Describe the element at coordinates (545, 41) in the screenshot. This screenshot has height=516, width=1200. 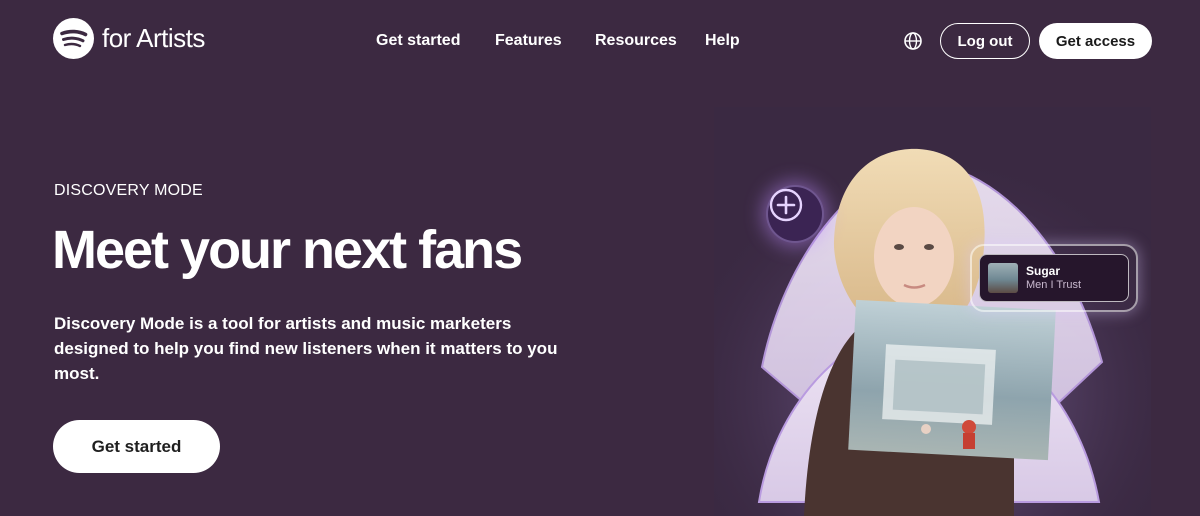
I see `nav-features: Features` at that location.